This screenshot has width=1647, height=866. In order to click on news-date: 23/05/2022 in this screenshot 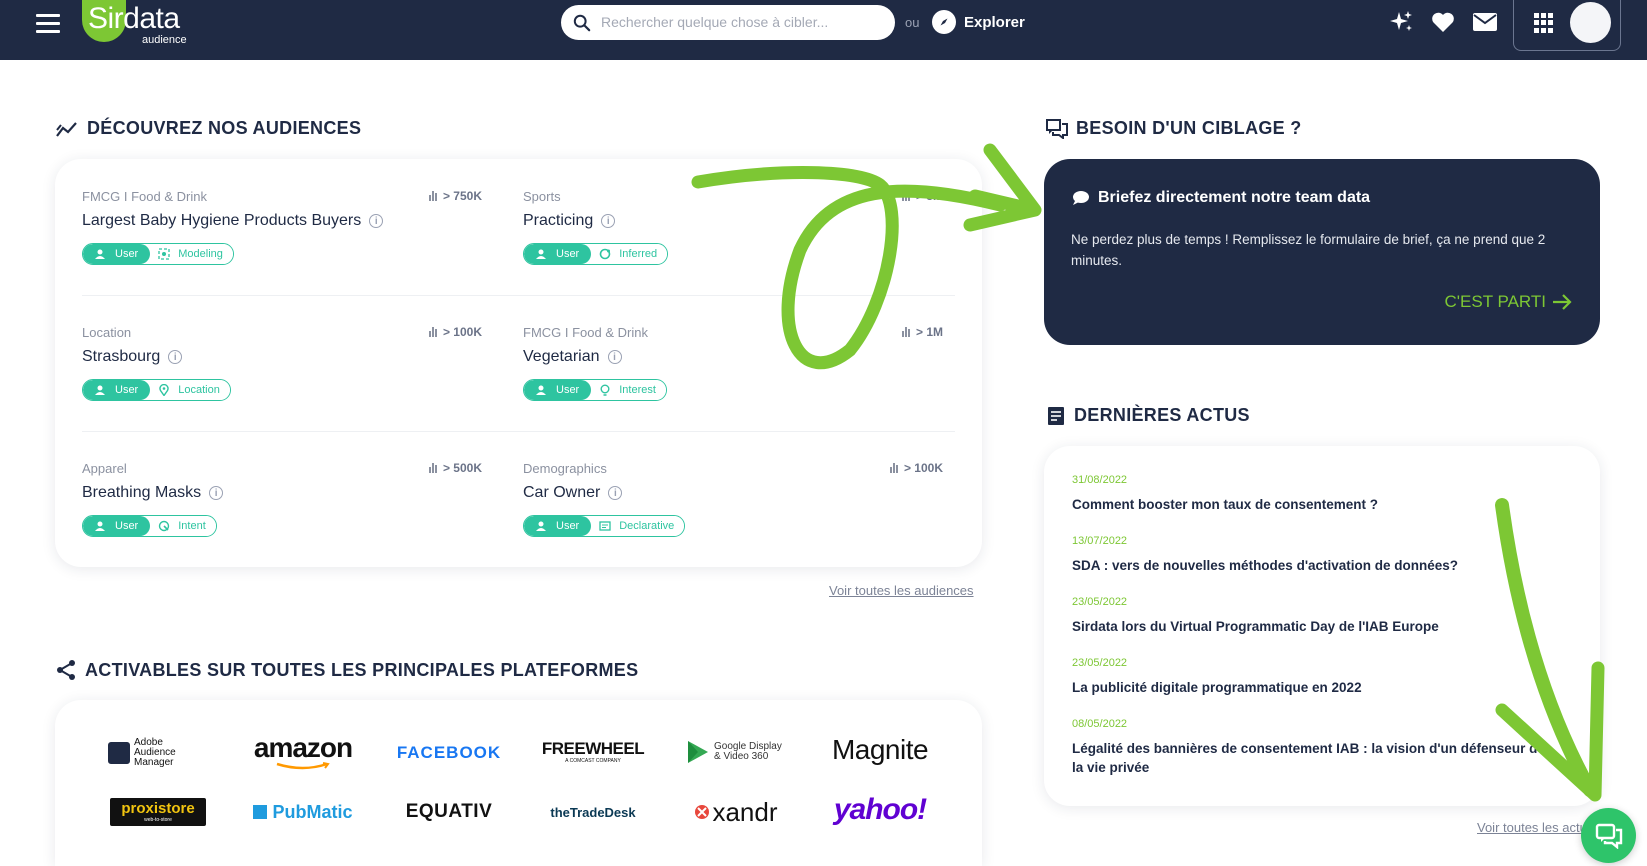, I will do `click(1100, 602)`.